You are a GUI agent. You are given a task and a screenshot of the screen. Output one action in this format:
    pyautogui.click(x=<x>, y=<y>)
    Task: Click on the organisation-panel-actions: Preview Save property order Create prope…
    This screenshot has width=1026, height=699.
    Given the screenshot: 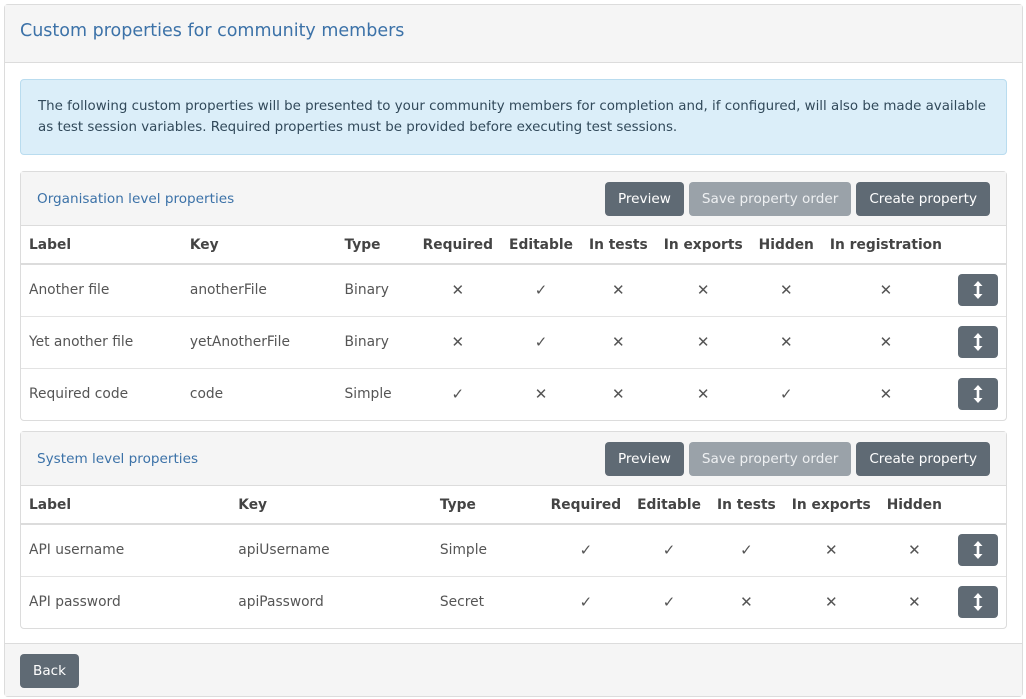 What is the action you would take?
    pyautogui.click(x=797, y=198)
    